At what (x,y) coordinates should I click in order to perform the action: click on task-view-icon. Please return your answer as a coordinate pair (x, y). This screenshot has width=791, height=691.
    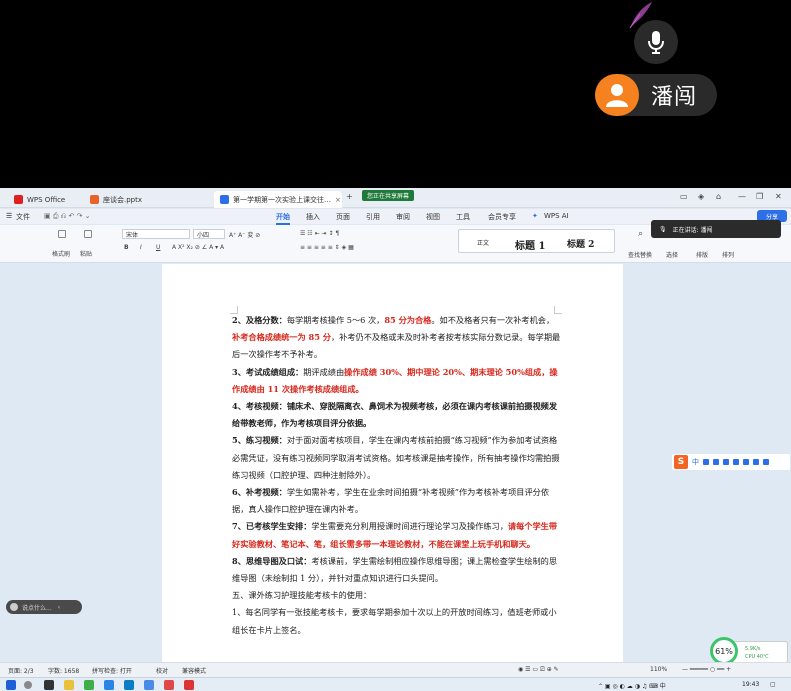
    Looking at the image, I should click on (49, 685).